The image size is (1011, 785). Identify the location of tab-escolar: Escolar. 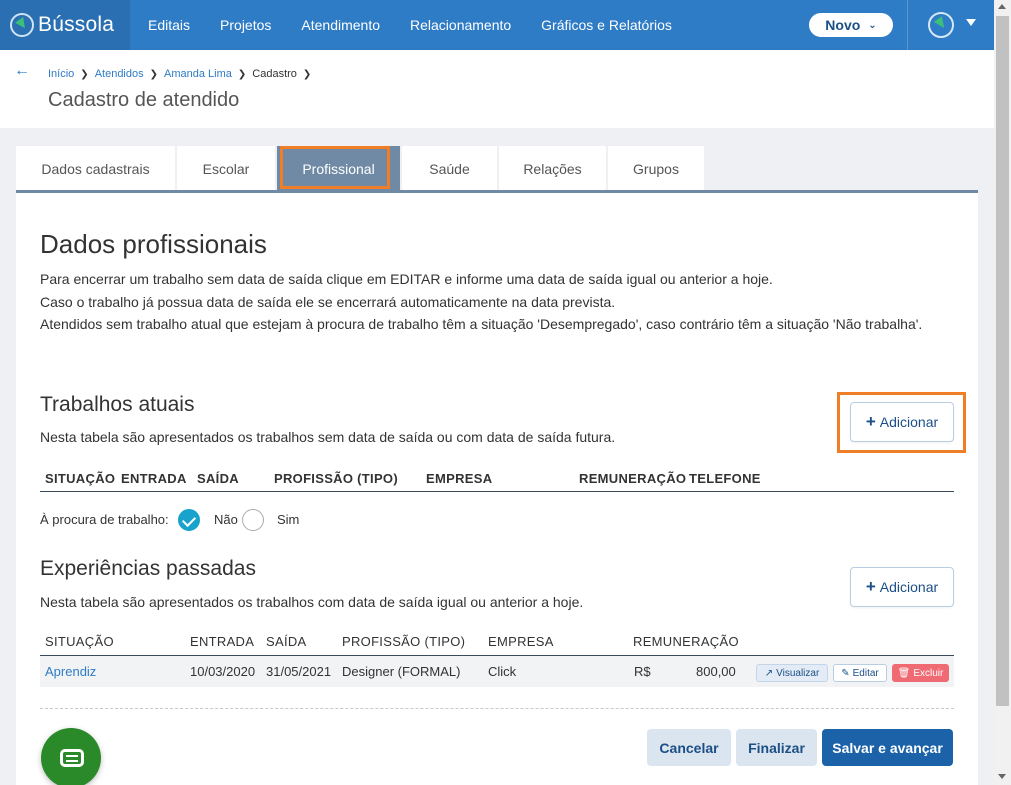
(226, 169).